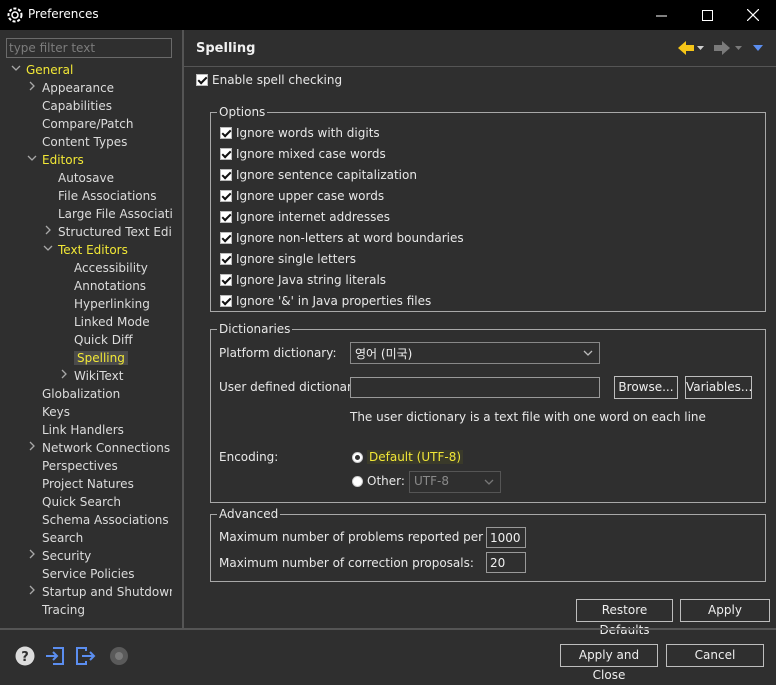 The height and width of the screenshot is (685, 776). Describe the element at coordinates (85, 656) in the screenshot. I see `export-icon` at that location.